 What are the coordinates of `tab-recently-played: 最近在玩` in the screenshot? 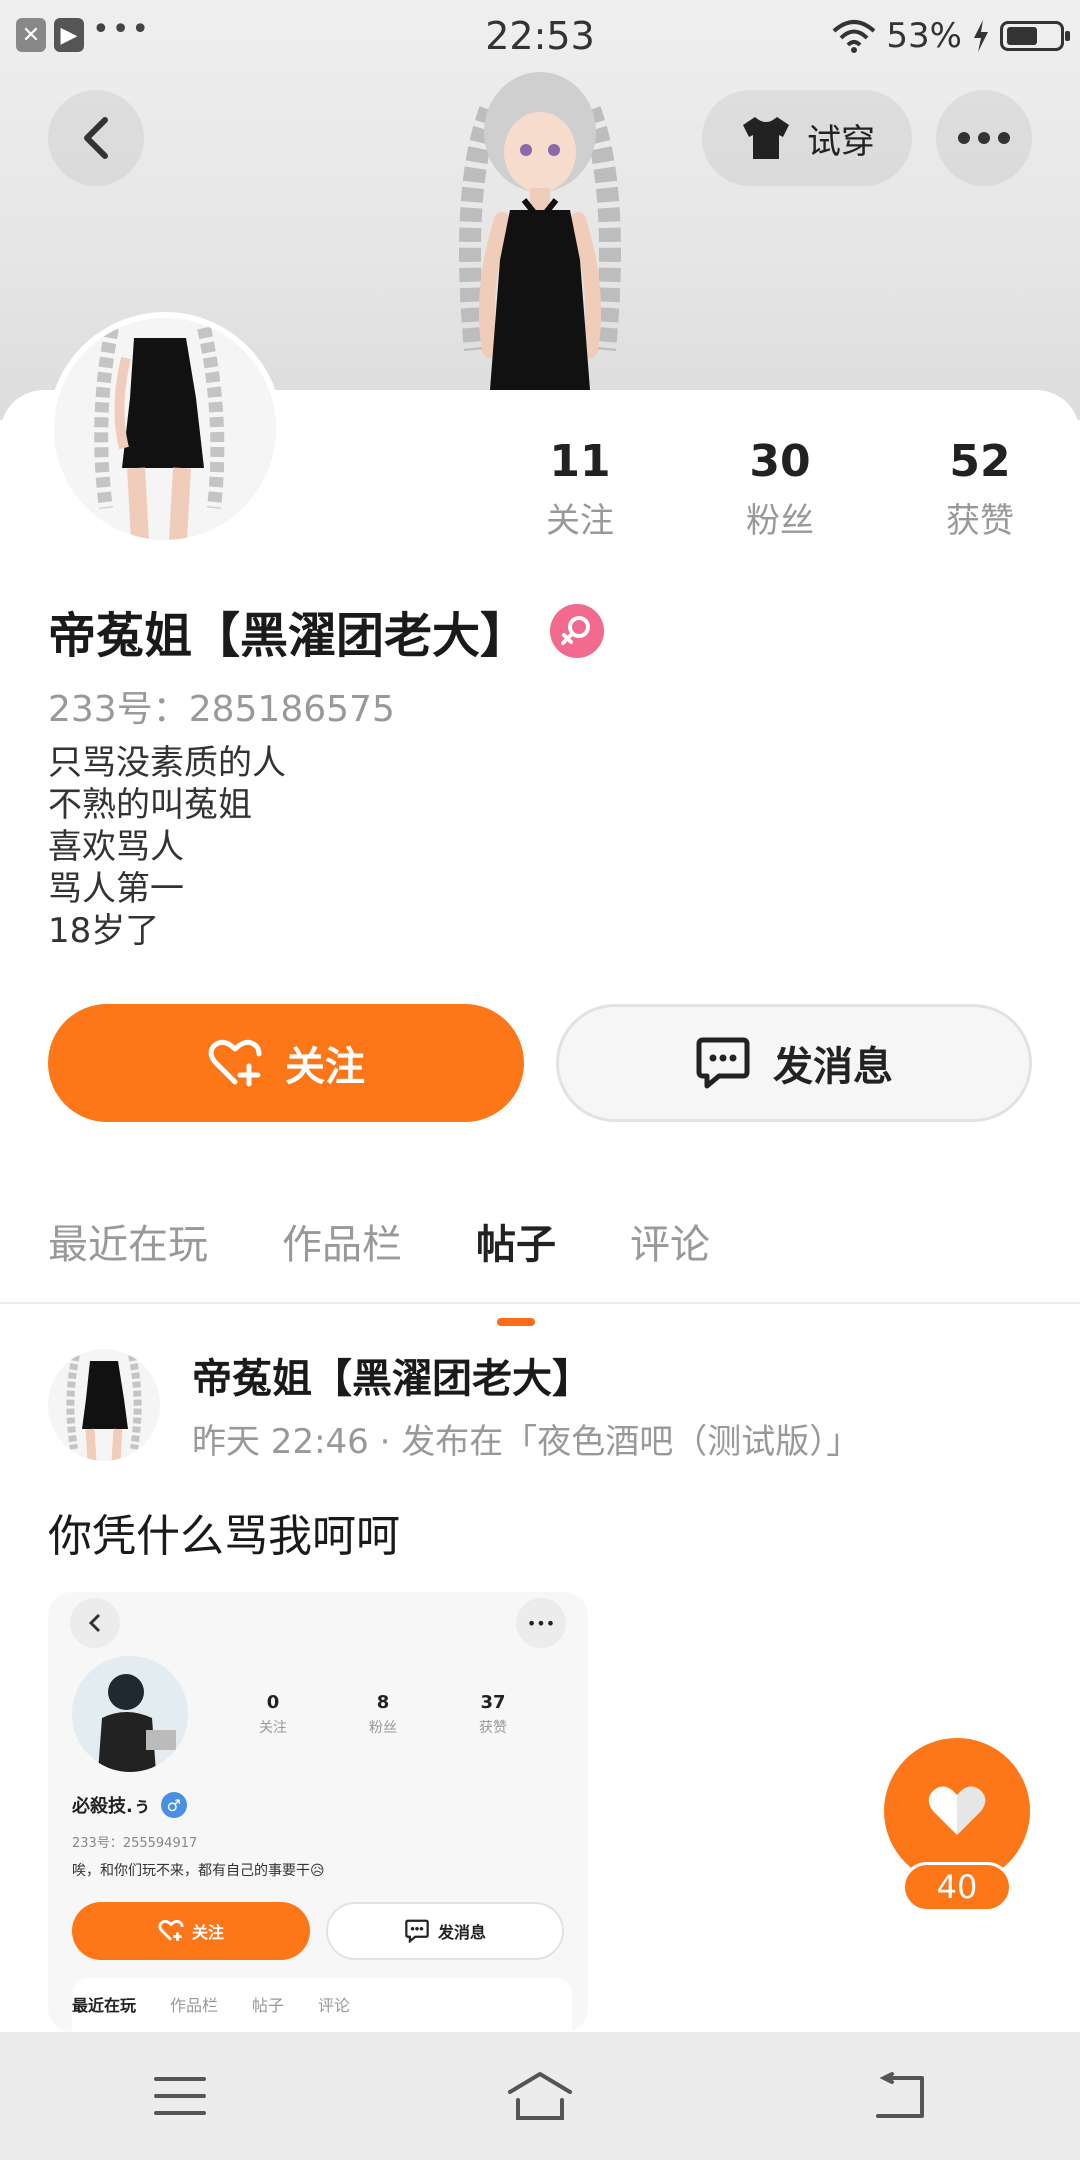 It's located at (128, 1241).